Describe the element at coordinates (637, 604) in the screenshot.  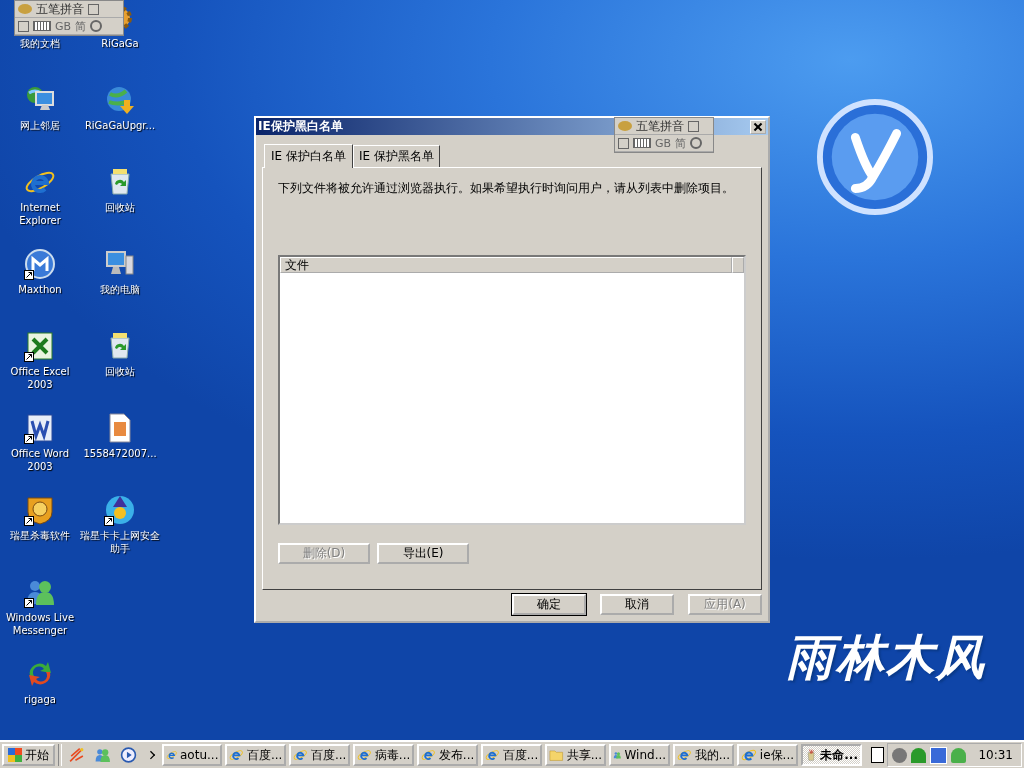
I see `dialog-button: 取消` at that location.